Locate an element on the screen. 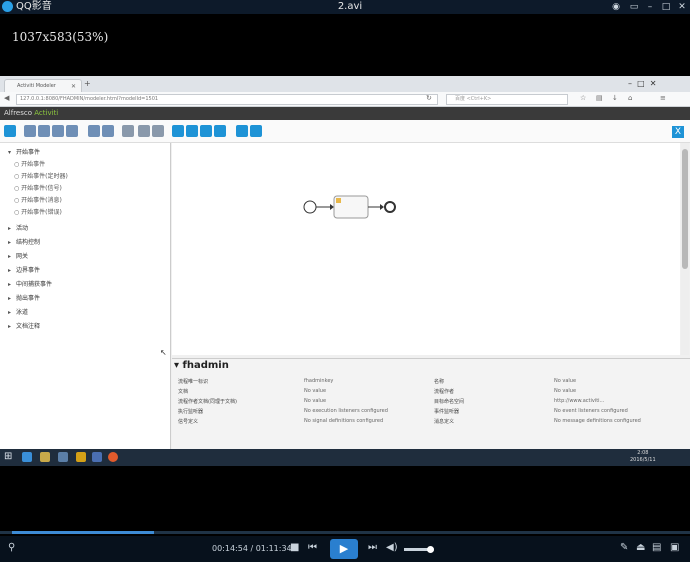 The width and height of the screenshot is (690, 562). paste-icon is located at coordinates (58, 131).